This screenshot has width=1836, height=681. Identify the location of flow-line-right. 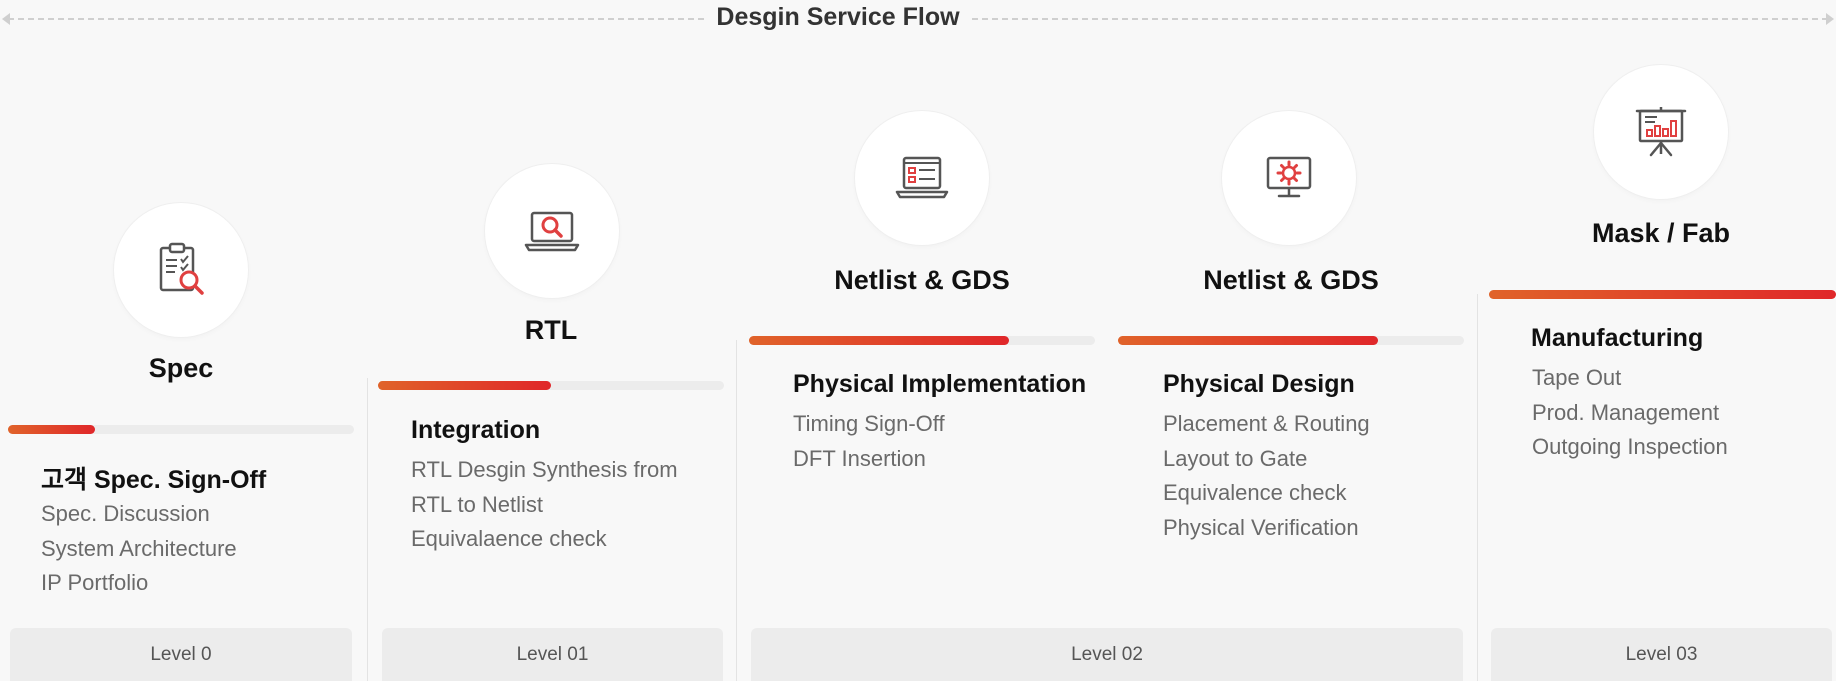
(1400, 19).